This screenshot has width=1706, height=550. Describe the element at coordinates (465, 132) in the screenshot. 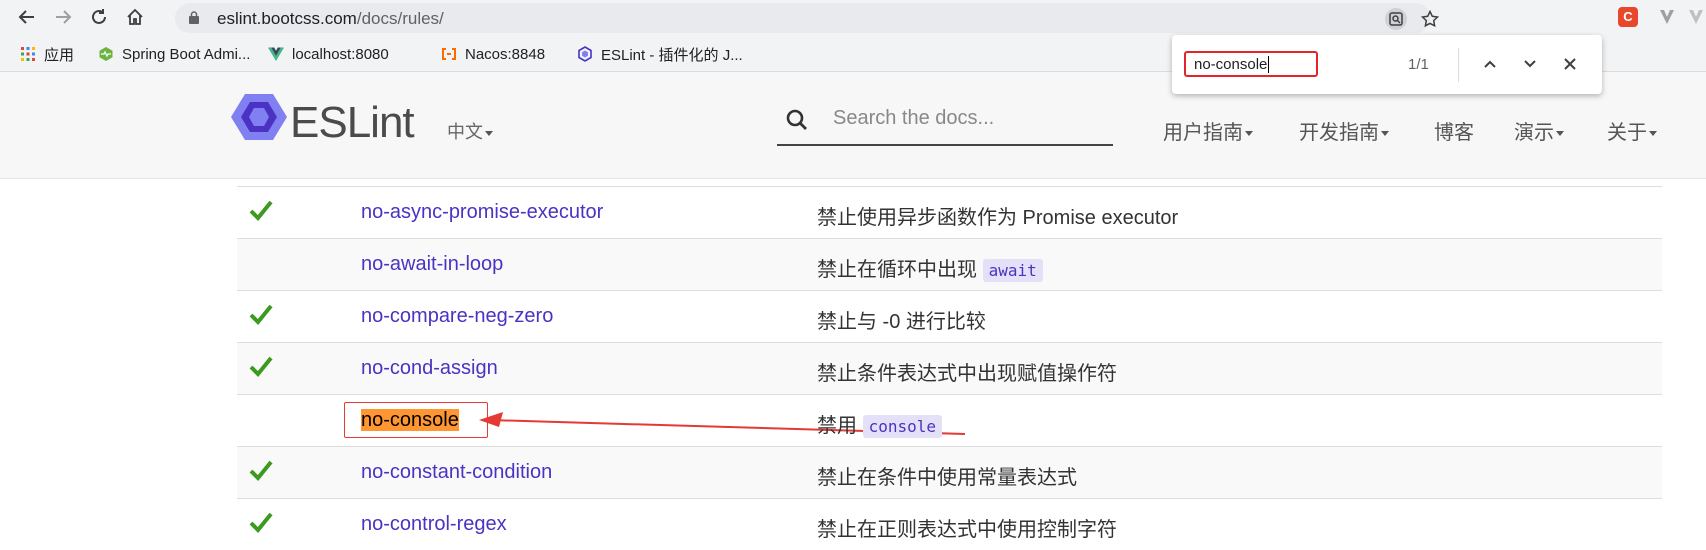

I see `language-label: 中文` at that location.